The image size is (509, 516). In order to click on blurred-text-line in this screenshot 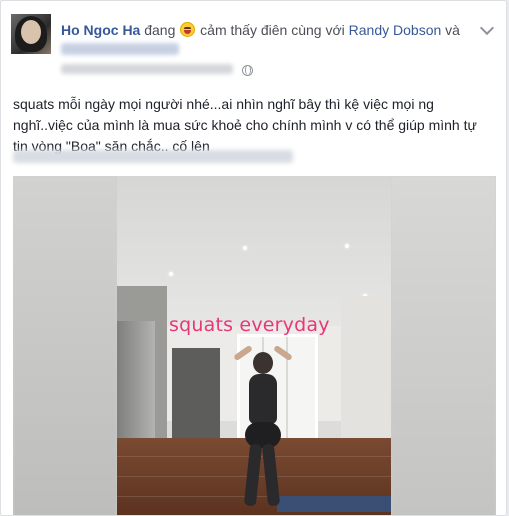, I will do `click(153, 156)`.